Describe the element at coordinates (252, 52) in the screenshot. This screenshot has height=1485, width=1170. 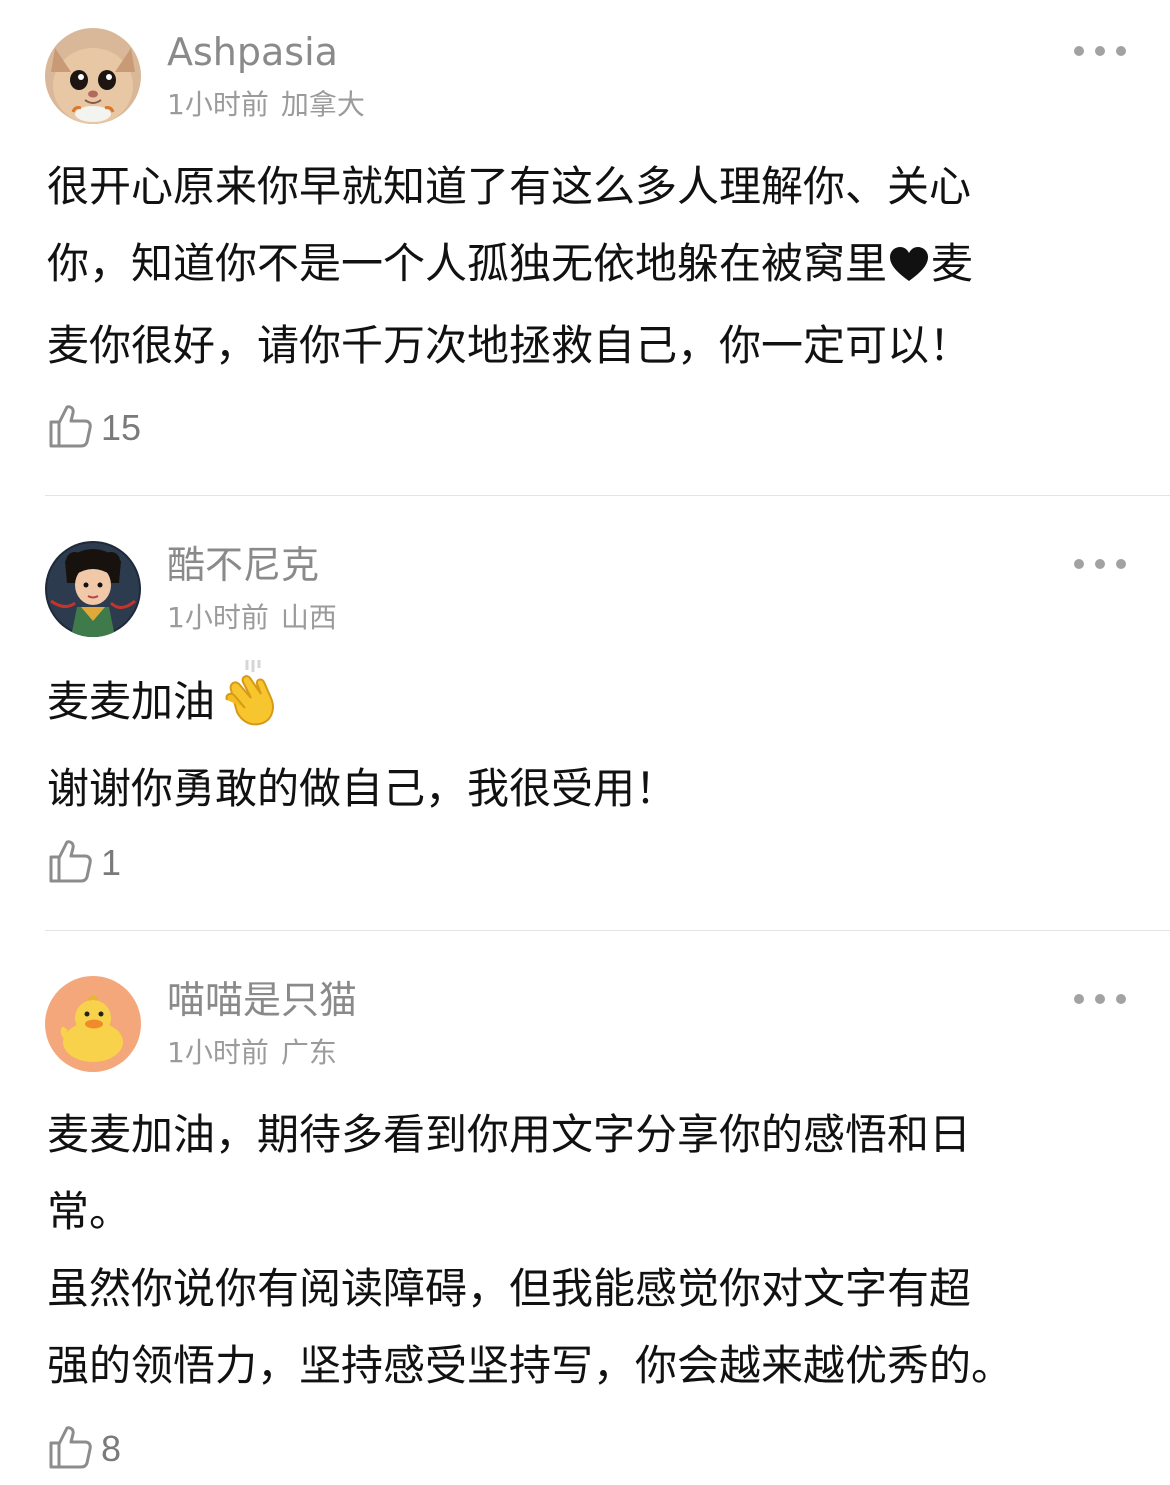
I see `username: Ashpasia` at that location.